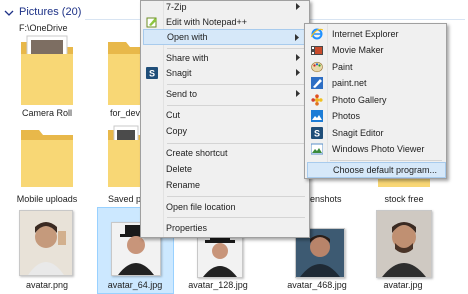 This screenshot has height=294, width=468. What do you see at coordinates (46, 113) in the screenshot?
I see `item-label: Camera Roll` at bounding box center [46, 113].